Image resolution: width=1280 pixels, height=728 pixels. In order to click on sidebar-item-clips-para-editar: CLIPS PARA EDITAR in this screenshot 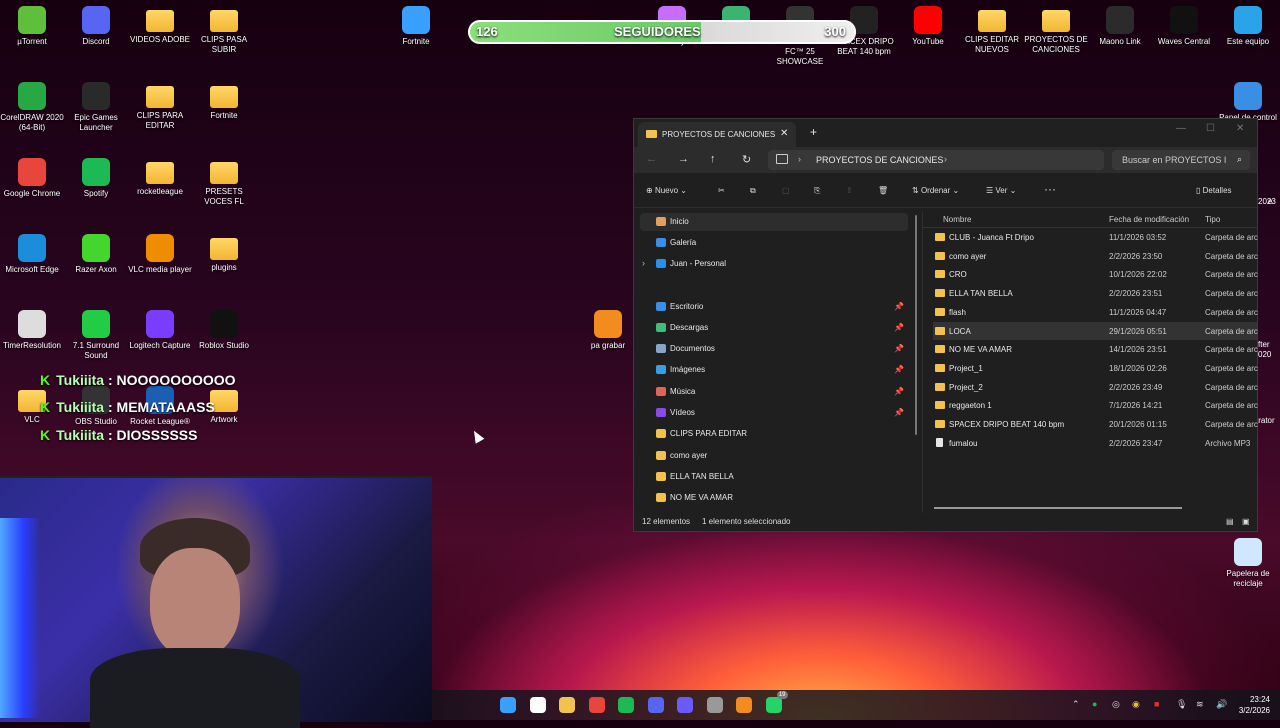, I will do `click(774, 434)`.